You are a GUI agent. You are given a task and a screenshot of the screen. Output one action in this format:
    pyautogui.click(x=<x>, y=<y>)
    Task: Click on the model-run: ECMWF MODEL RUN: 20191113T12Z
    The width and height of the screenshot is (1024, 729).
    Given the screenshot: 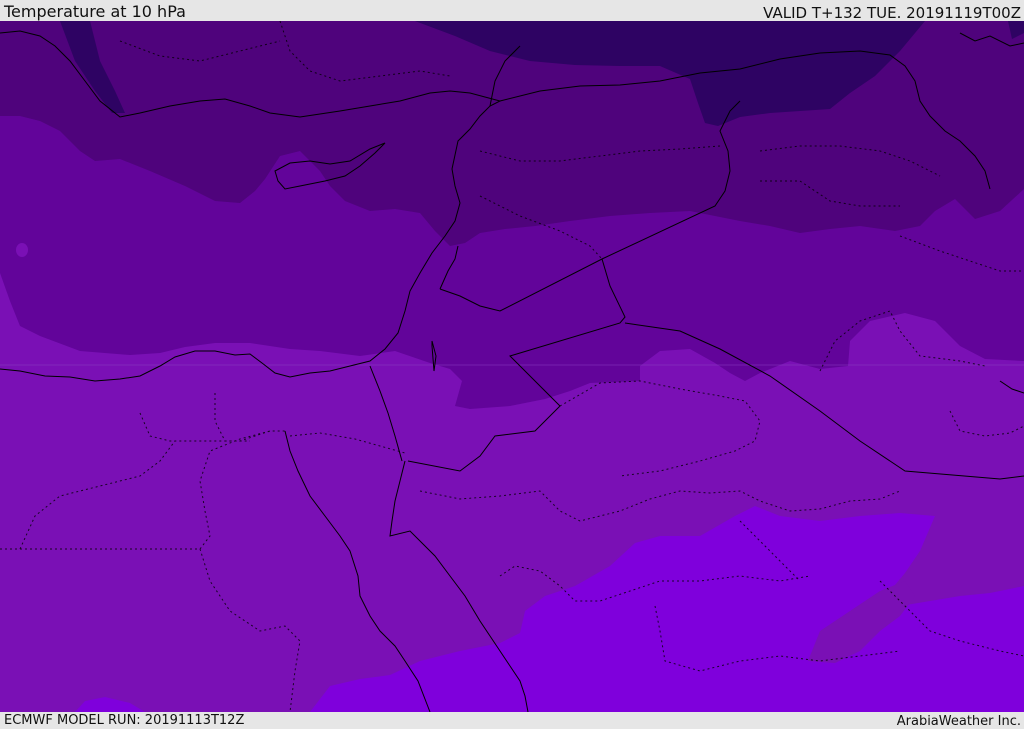 What is the action you would take?
    pyautogui.click(x=124, y=720)
    